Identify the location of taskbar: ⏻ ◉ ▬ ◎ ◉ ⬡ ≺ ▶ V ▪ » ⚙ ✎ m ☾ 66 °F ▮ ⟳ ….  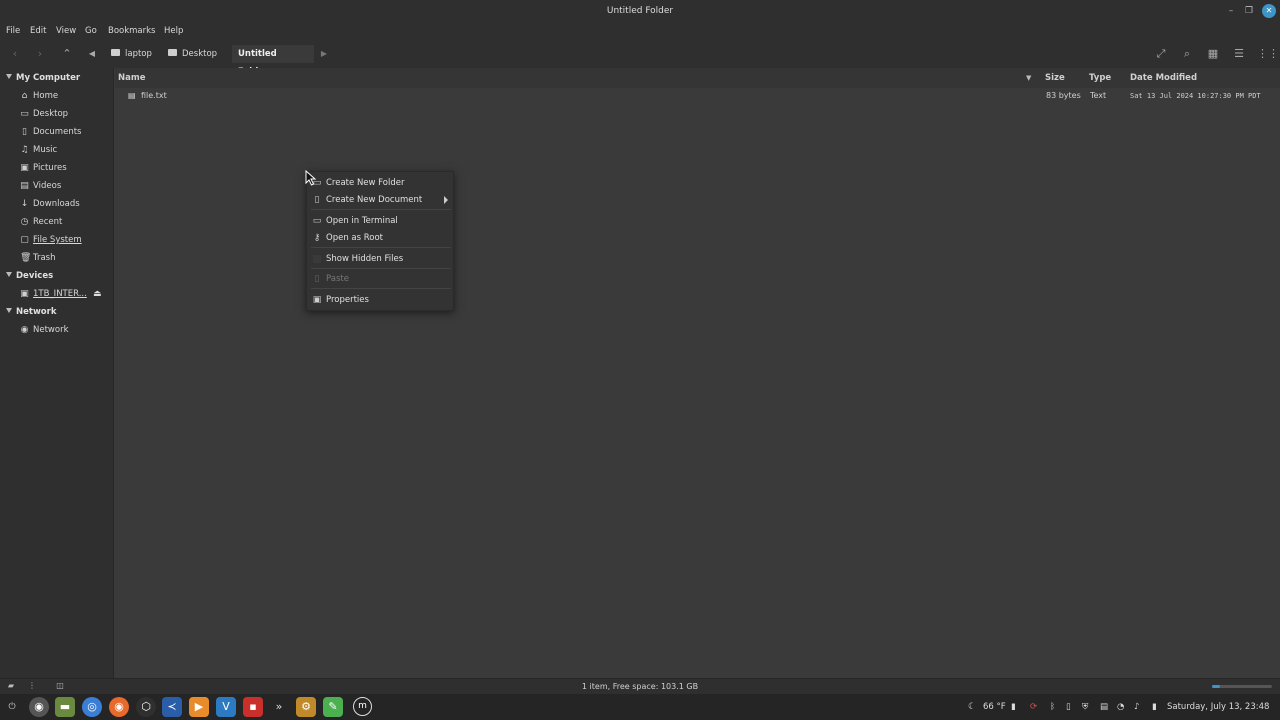
(640, 707).